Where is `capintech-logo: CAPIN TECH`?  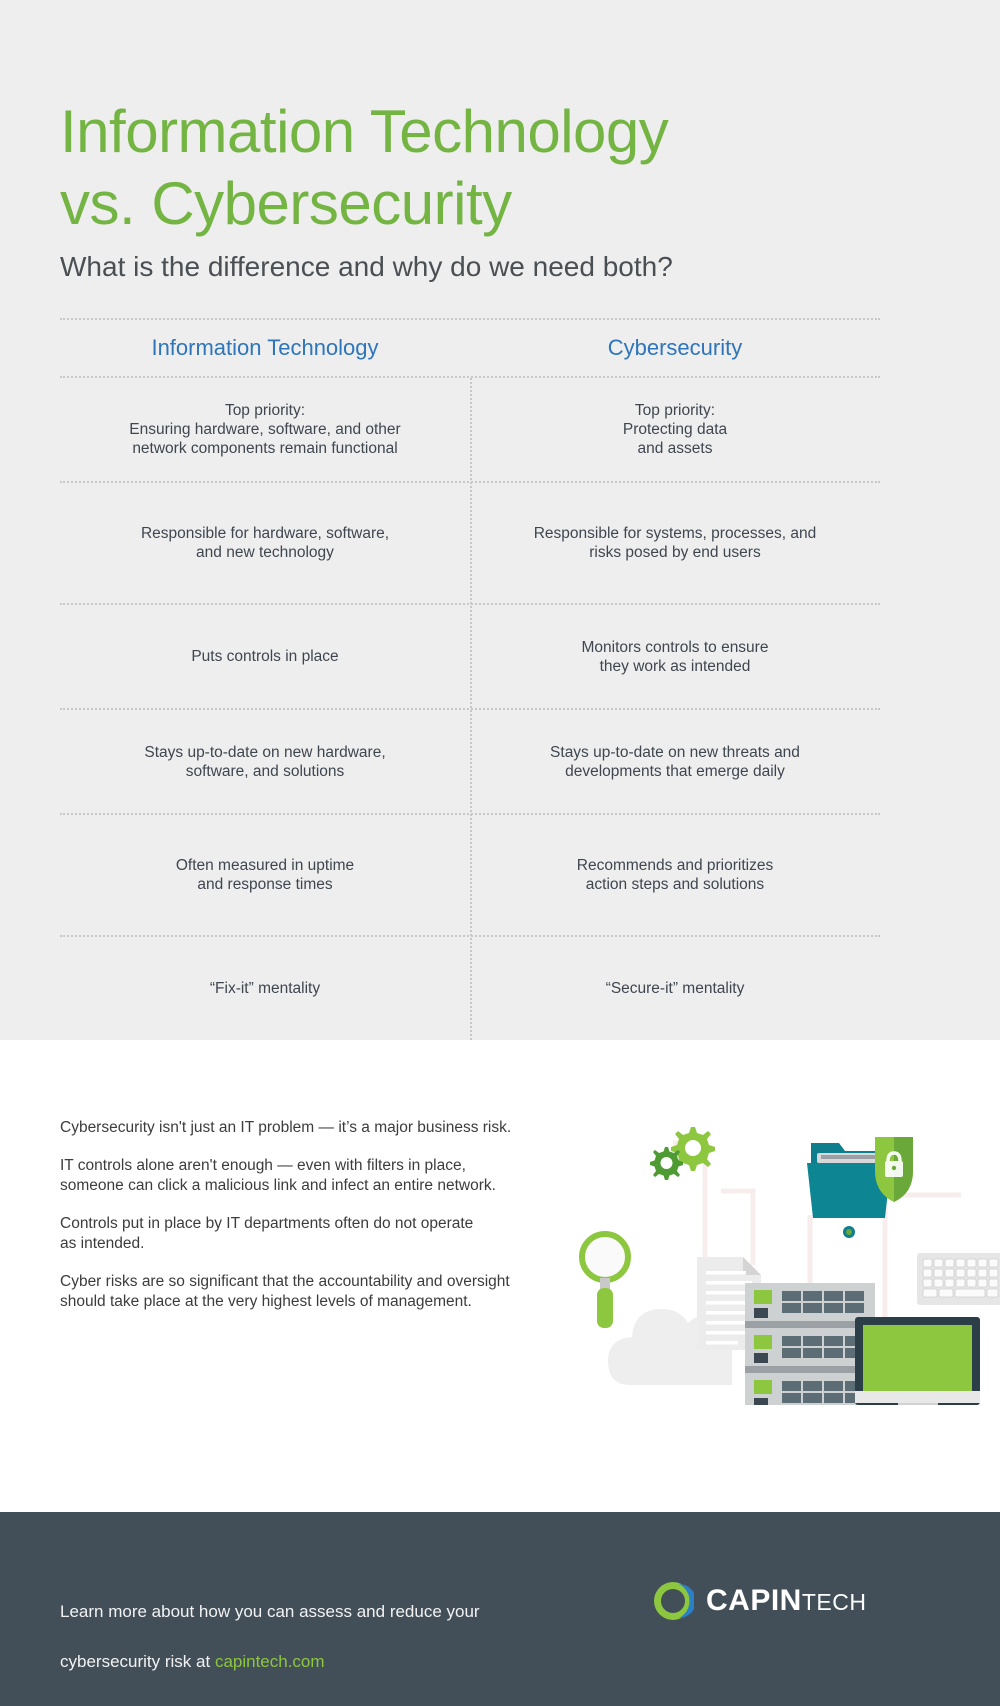 capintech-logo: CAPIN TECH is located at coordinates (759, 1601).